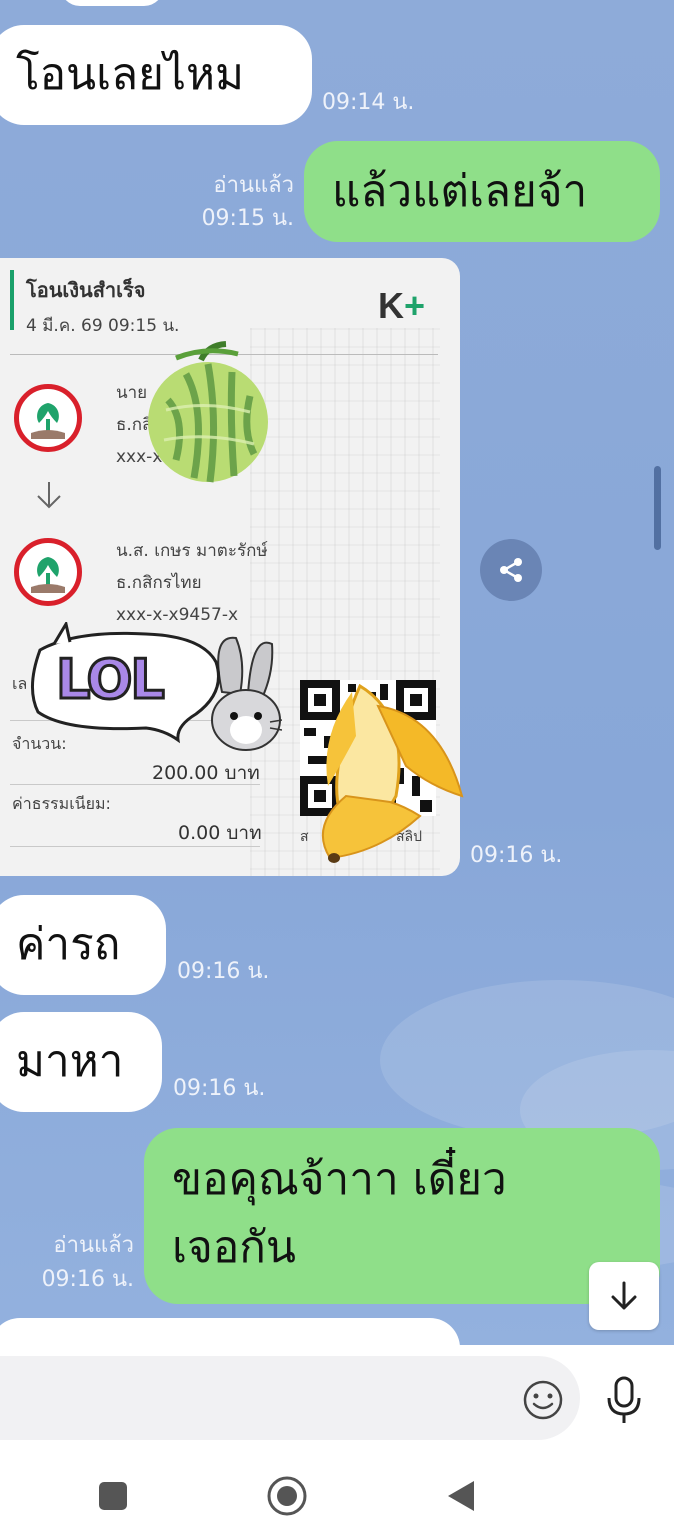 The height and width of the screenshot is (1536, 674). What do you see at coordinates (112, 3) in the screenshot?
I see `partial-message-top` at bounding box center [112, 3].